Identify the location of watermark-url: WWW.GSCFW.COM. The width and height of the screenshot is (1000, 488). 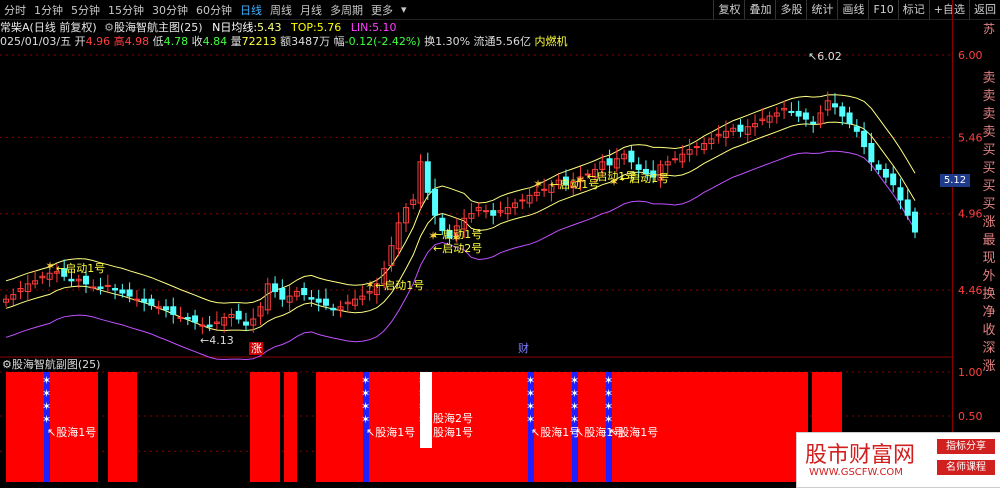
(856, 472).